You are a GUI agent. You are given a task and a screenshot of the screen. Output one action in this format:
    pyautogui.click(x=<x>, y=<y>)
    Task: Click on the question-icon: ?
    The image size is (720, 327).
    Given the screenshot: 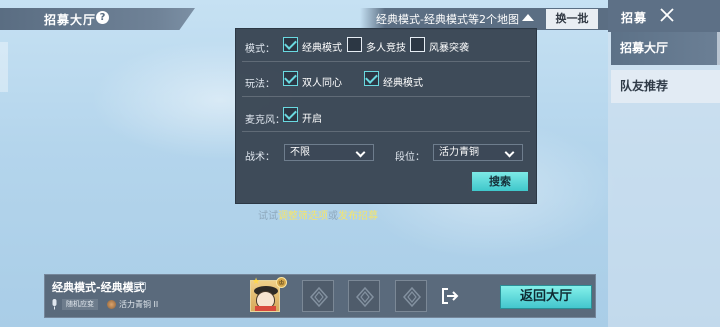 What is the action you would take?
    pyautogui.click(x=102, y=17)
    